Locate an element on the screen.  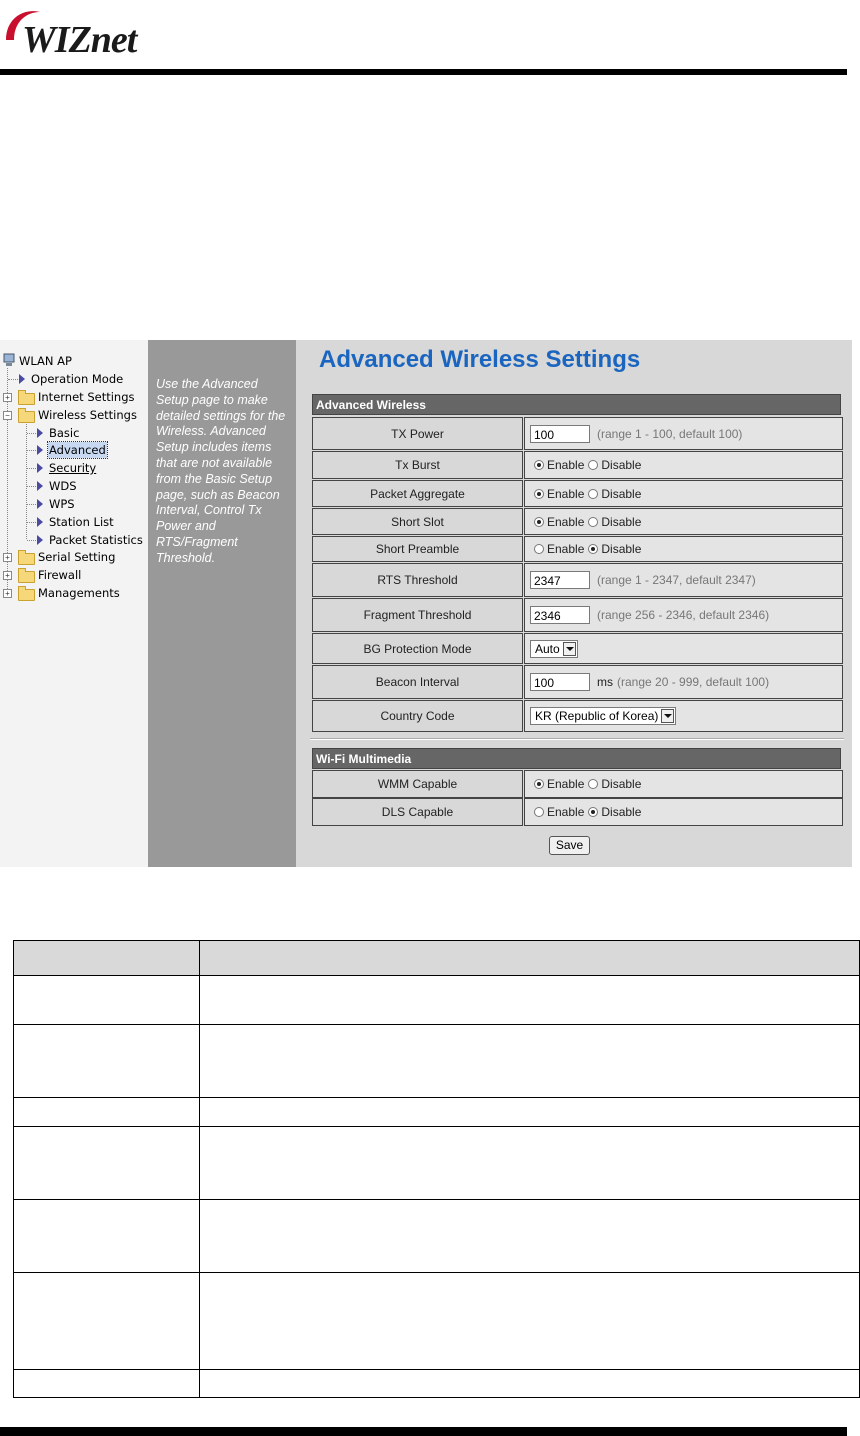
save-button: Save is located at coordinates (569, 845).